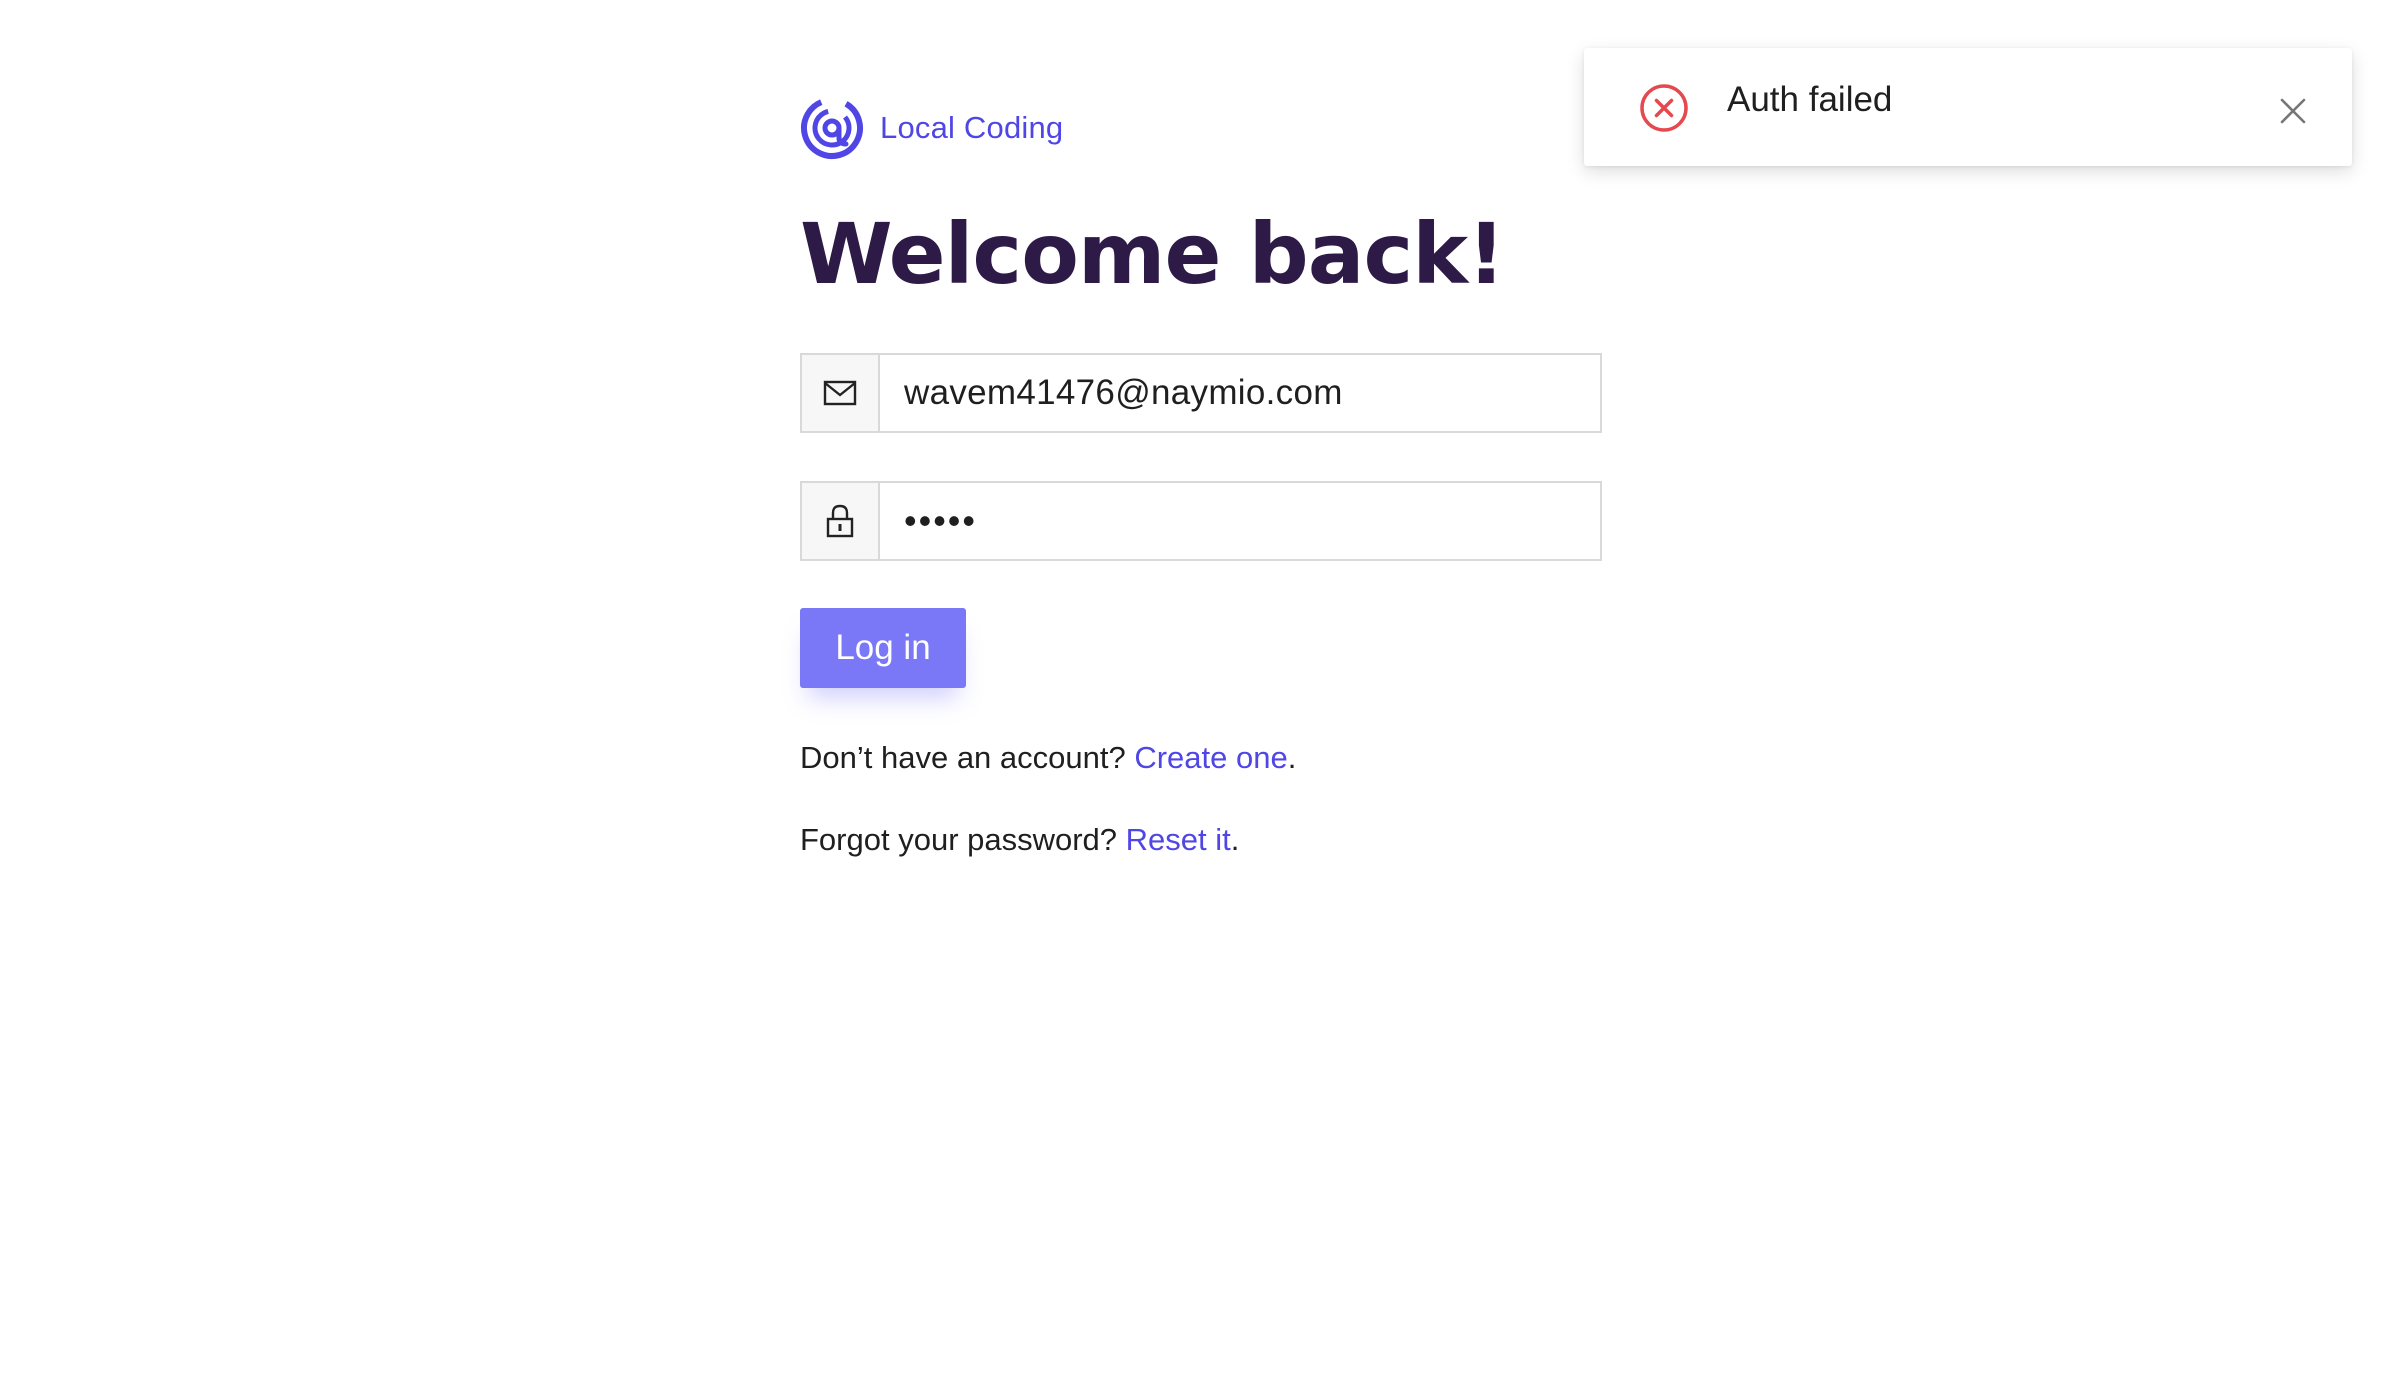  Describe the element at coordinates (1235, 839) in the screenshot. I see `reset-suffix: .` at that location.